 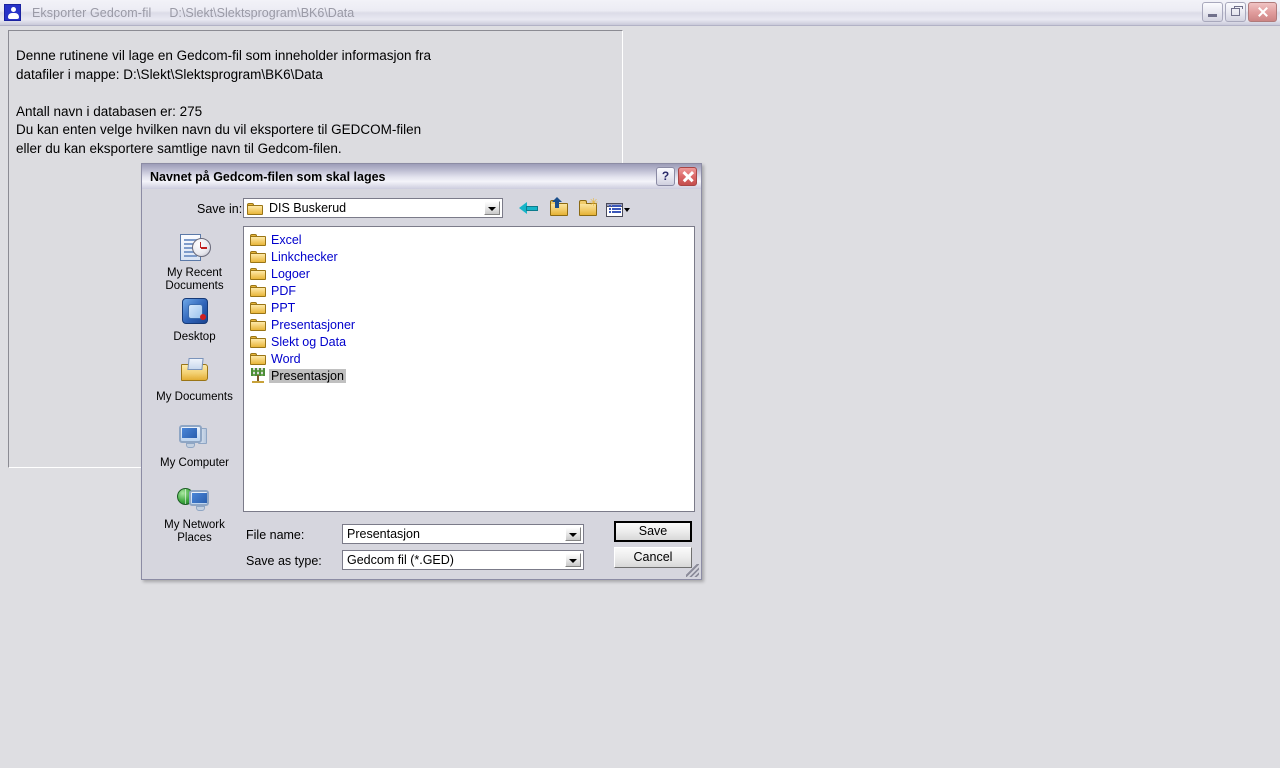 I want to click on item-label: Word, so click(x=286, y=358).